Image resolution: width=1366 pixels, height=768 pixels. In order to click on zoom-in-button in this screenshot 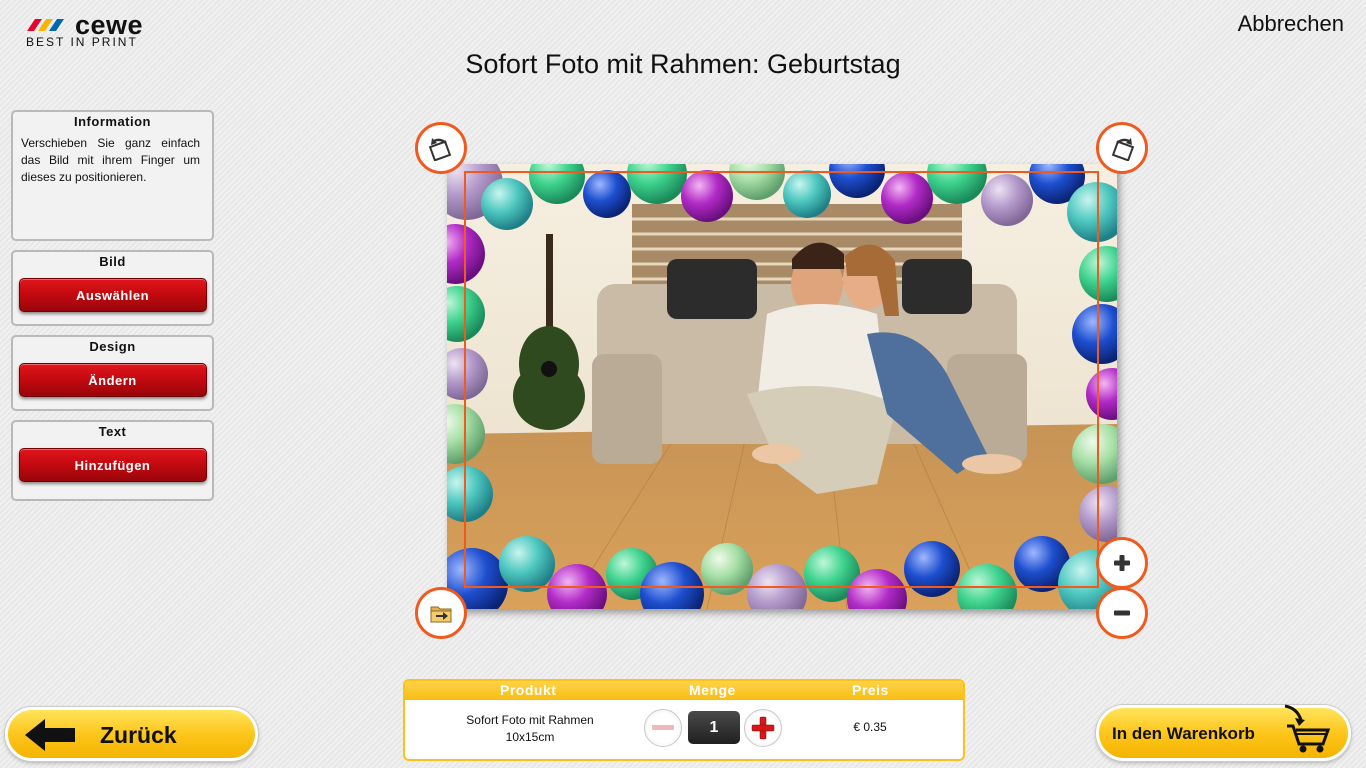, I will do `click(1122, 563)`.